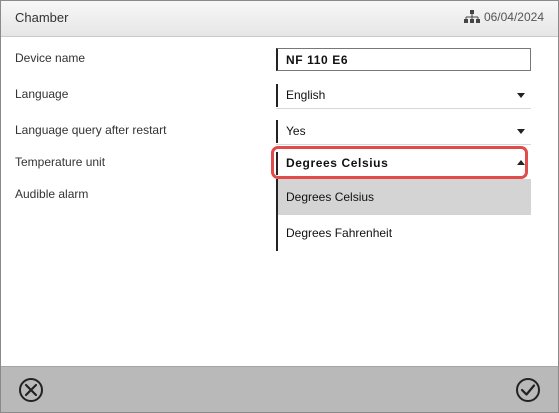  What do you see at coordinates (513, 17) in the screenshot?
I see `header-date: 06/04/2024` at bounding box center [513, 17].